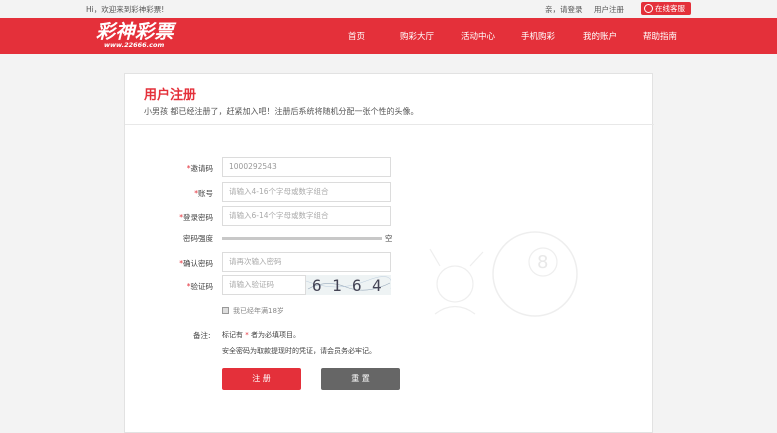  I want to click on age-checkbox, so click(225, 310).